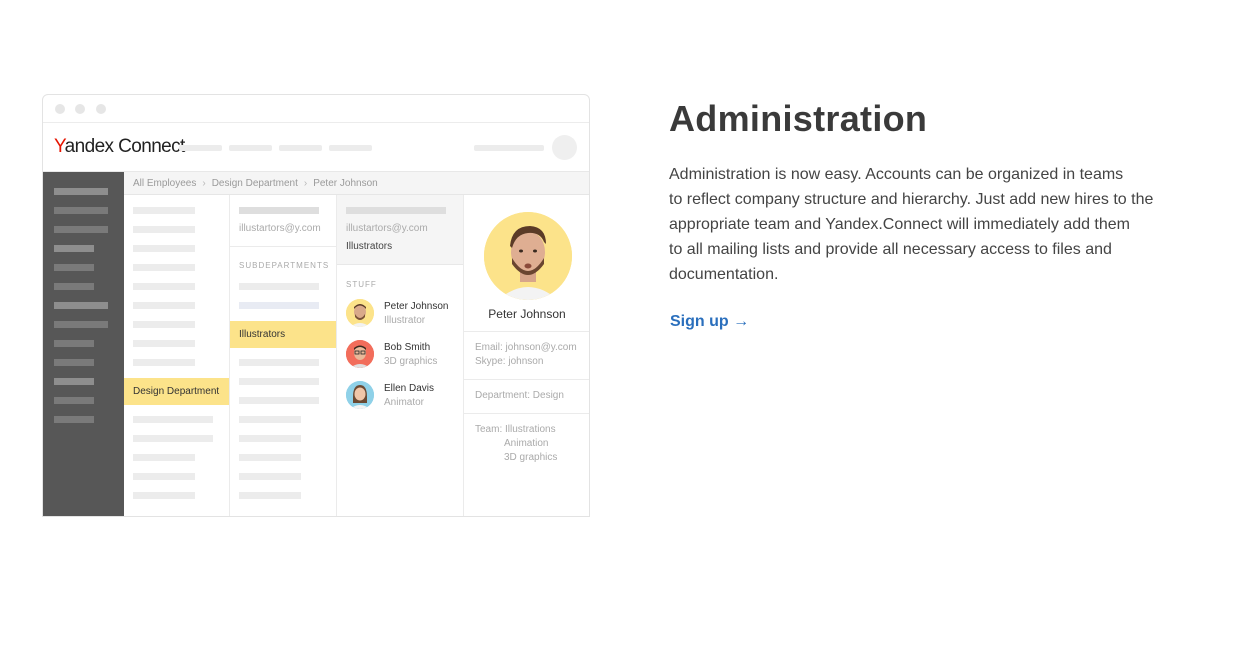  I want to click on breadcrumb-item: Design Department, so click(254, 183).